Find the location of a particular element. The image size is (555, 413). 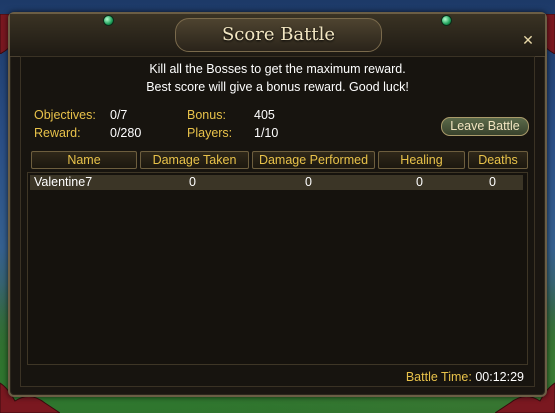

column-header-name: Name is located at coordinates (84, 160).